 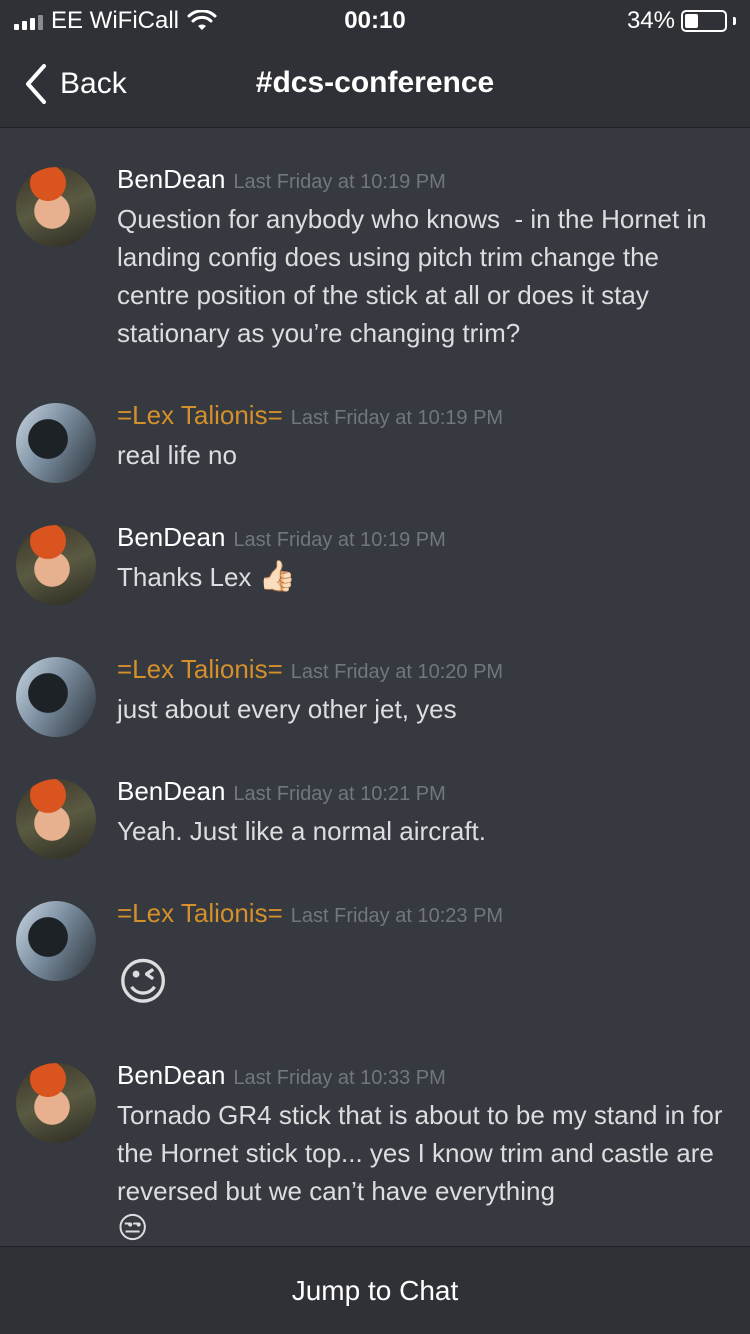 I want to click on battery-tip, so click(x=734, y=21).